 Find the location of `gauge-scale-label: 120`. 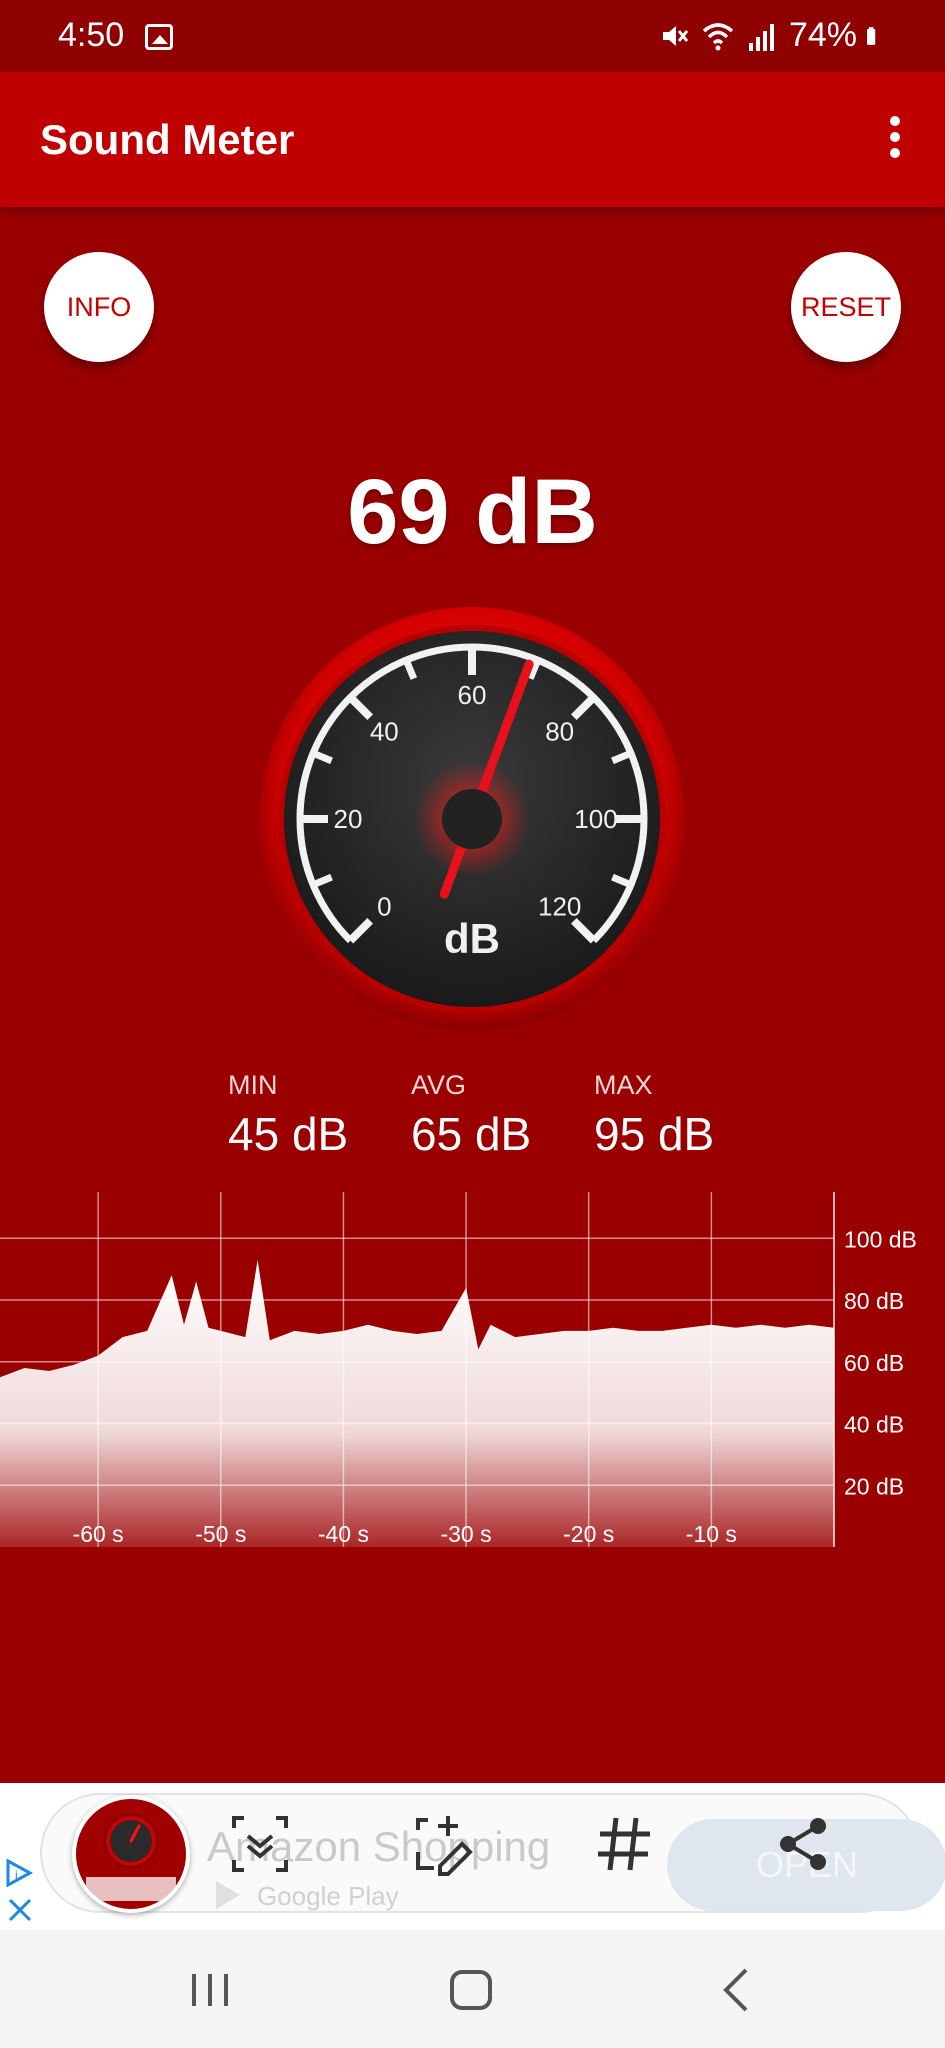

gauge-scale-label: 120 is located at coordinates (559, 907).